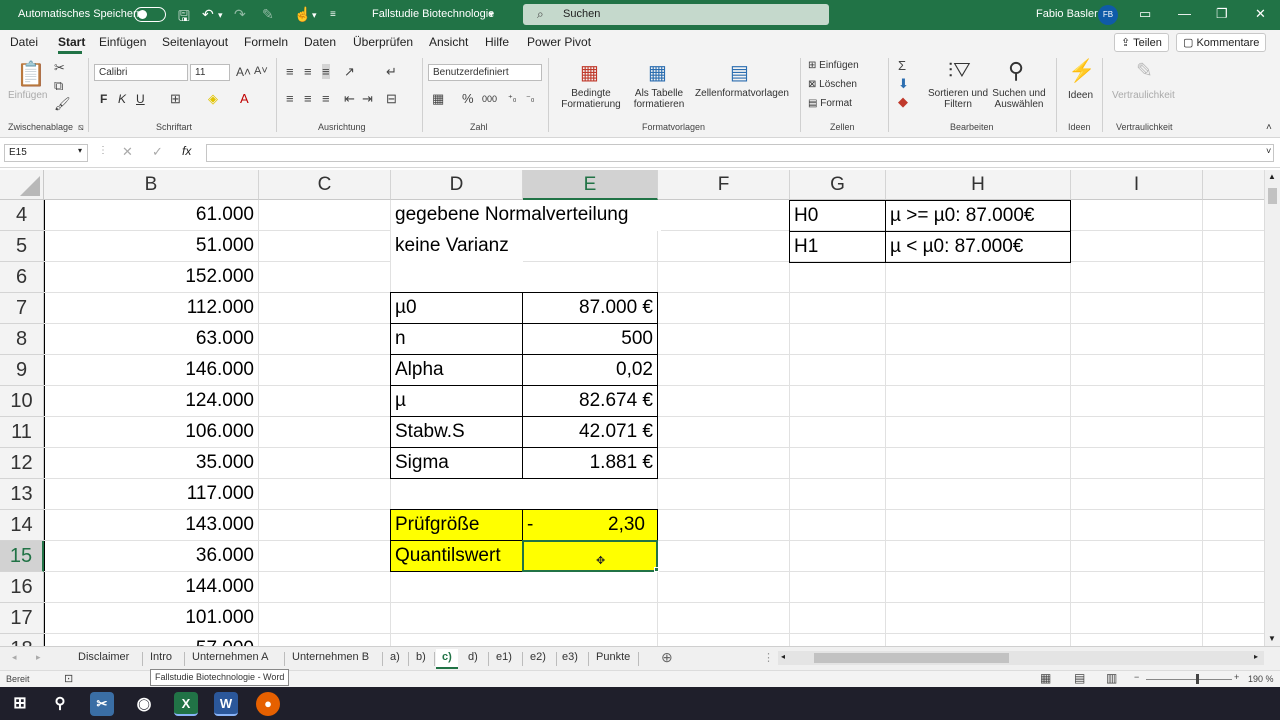 Image resolution: width=1280 pixels, height=720 pixels. Describe the element at coordinates (783, 656) in the screenshot. I see `scroll-left-icon: ◂` at that location.